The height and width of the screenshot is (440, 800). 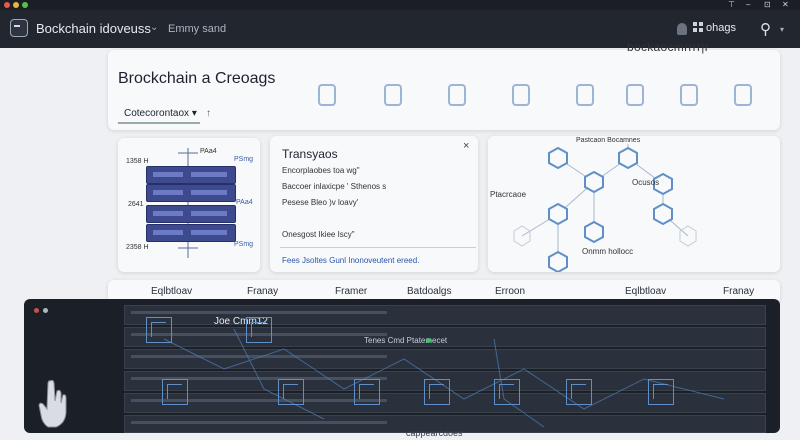 What do you see at coordinates (782, 29) in the screenshot?
I see `search-chevron-icon: ▾` at bounding box center [782, 29].